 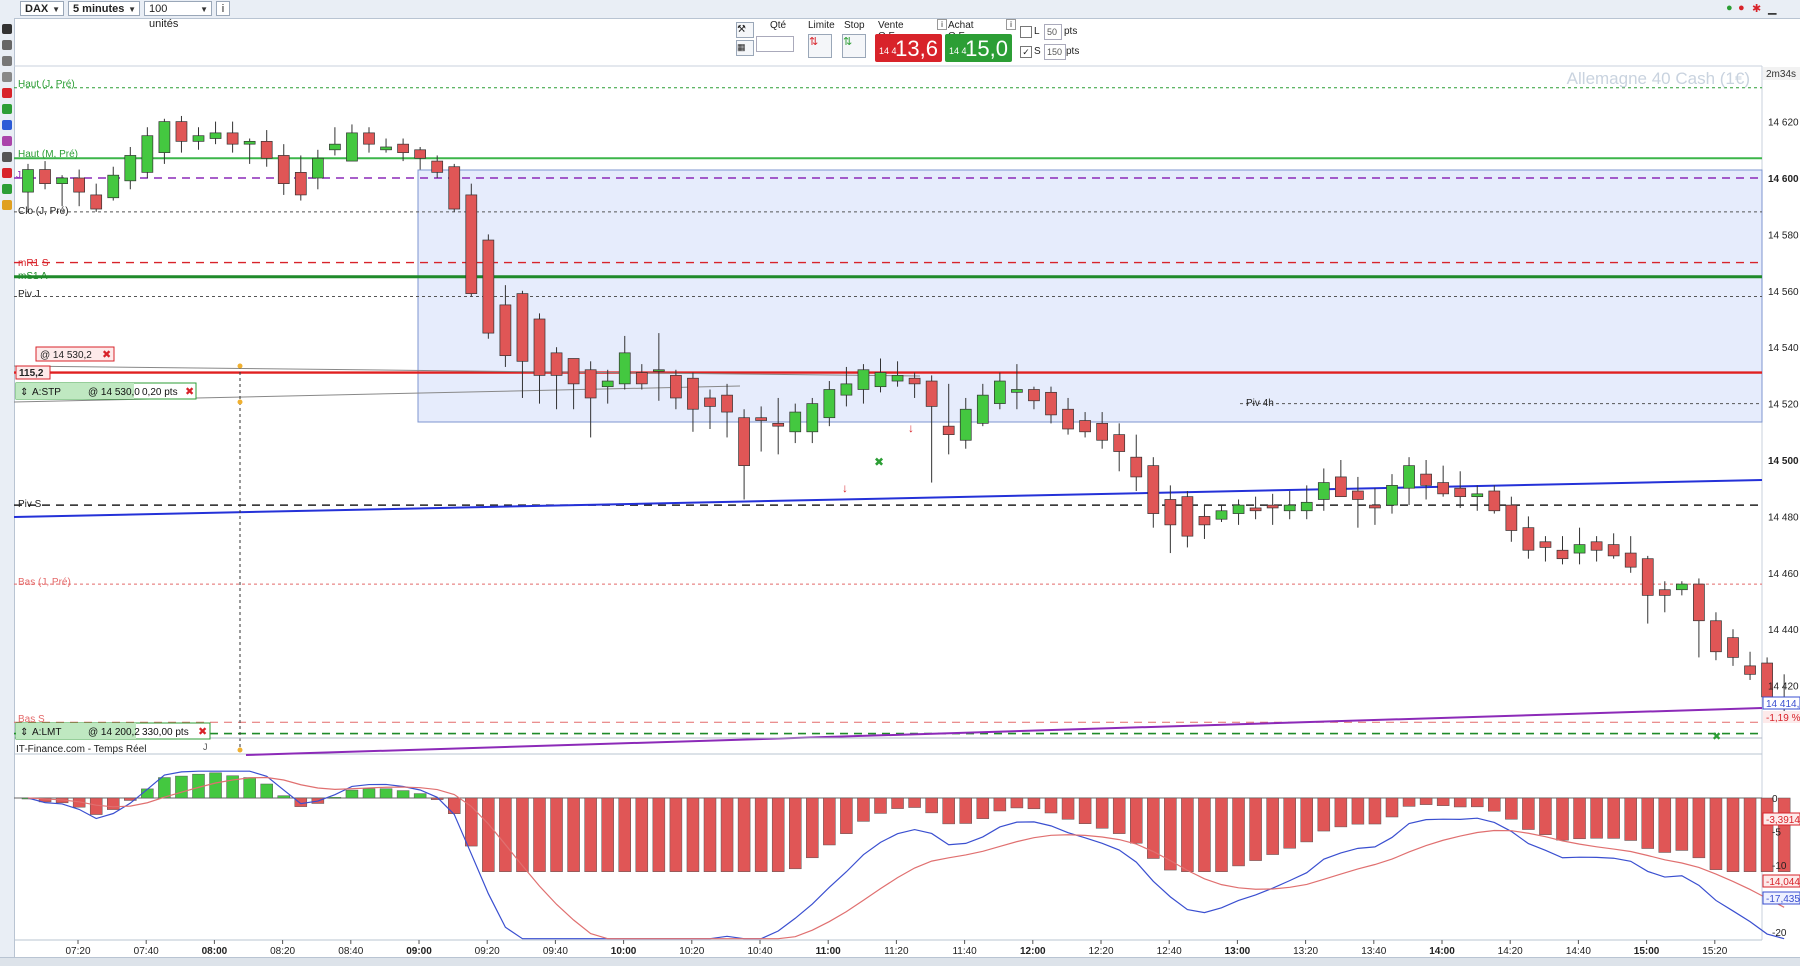 What do you see at coordinates (1783, 899) in the screenshot?
I see `indicator-value-macd: -17,435` at bounding box center [1783, 899].